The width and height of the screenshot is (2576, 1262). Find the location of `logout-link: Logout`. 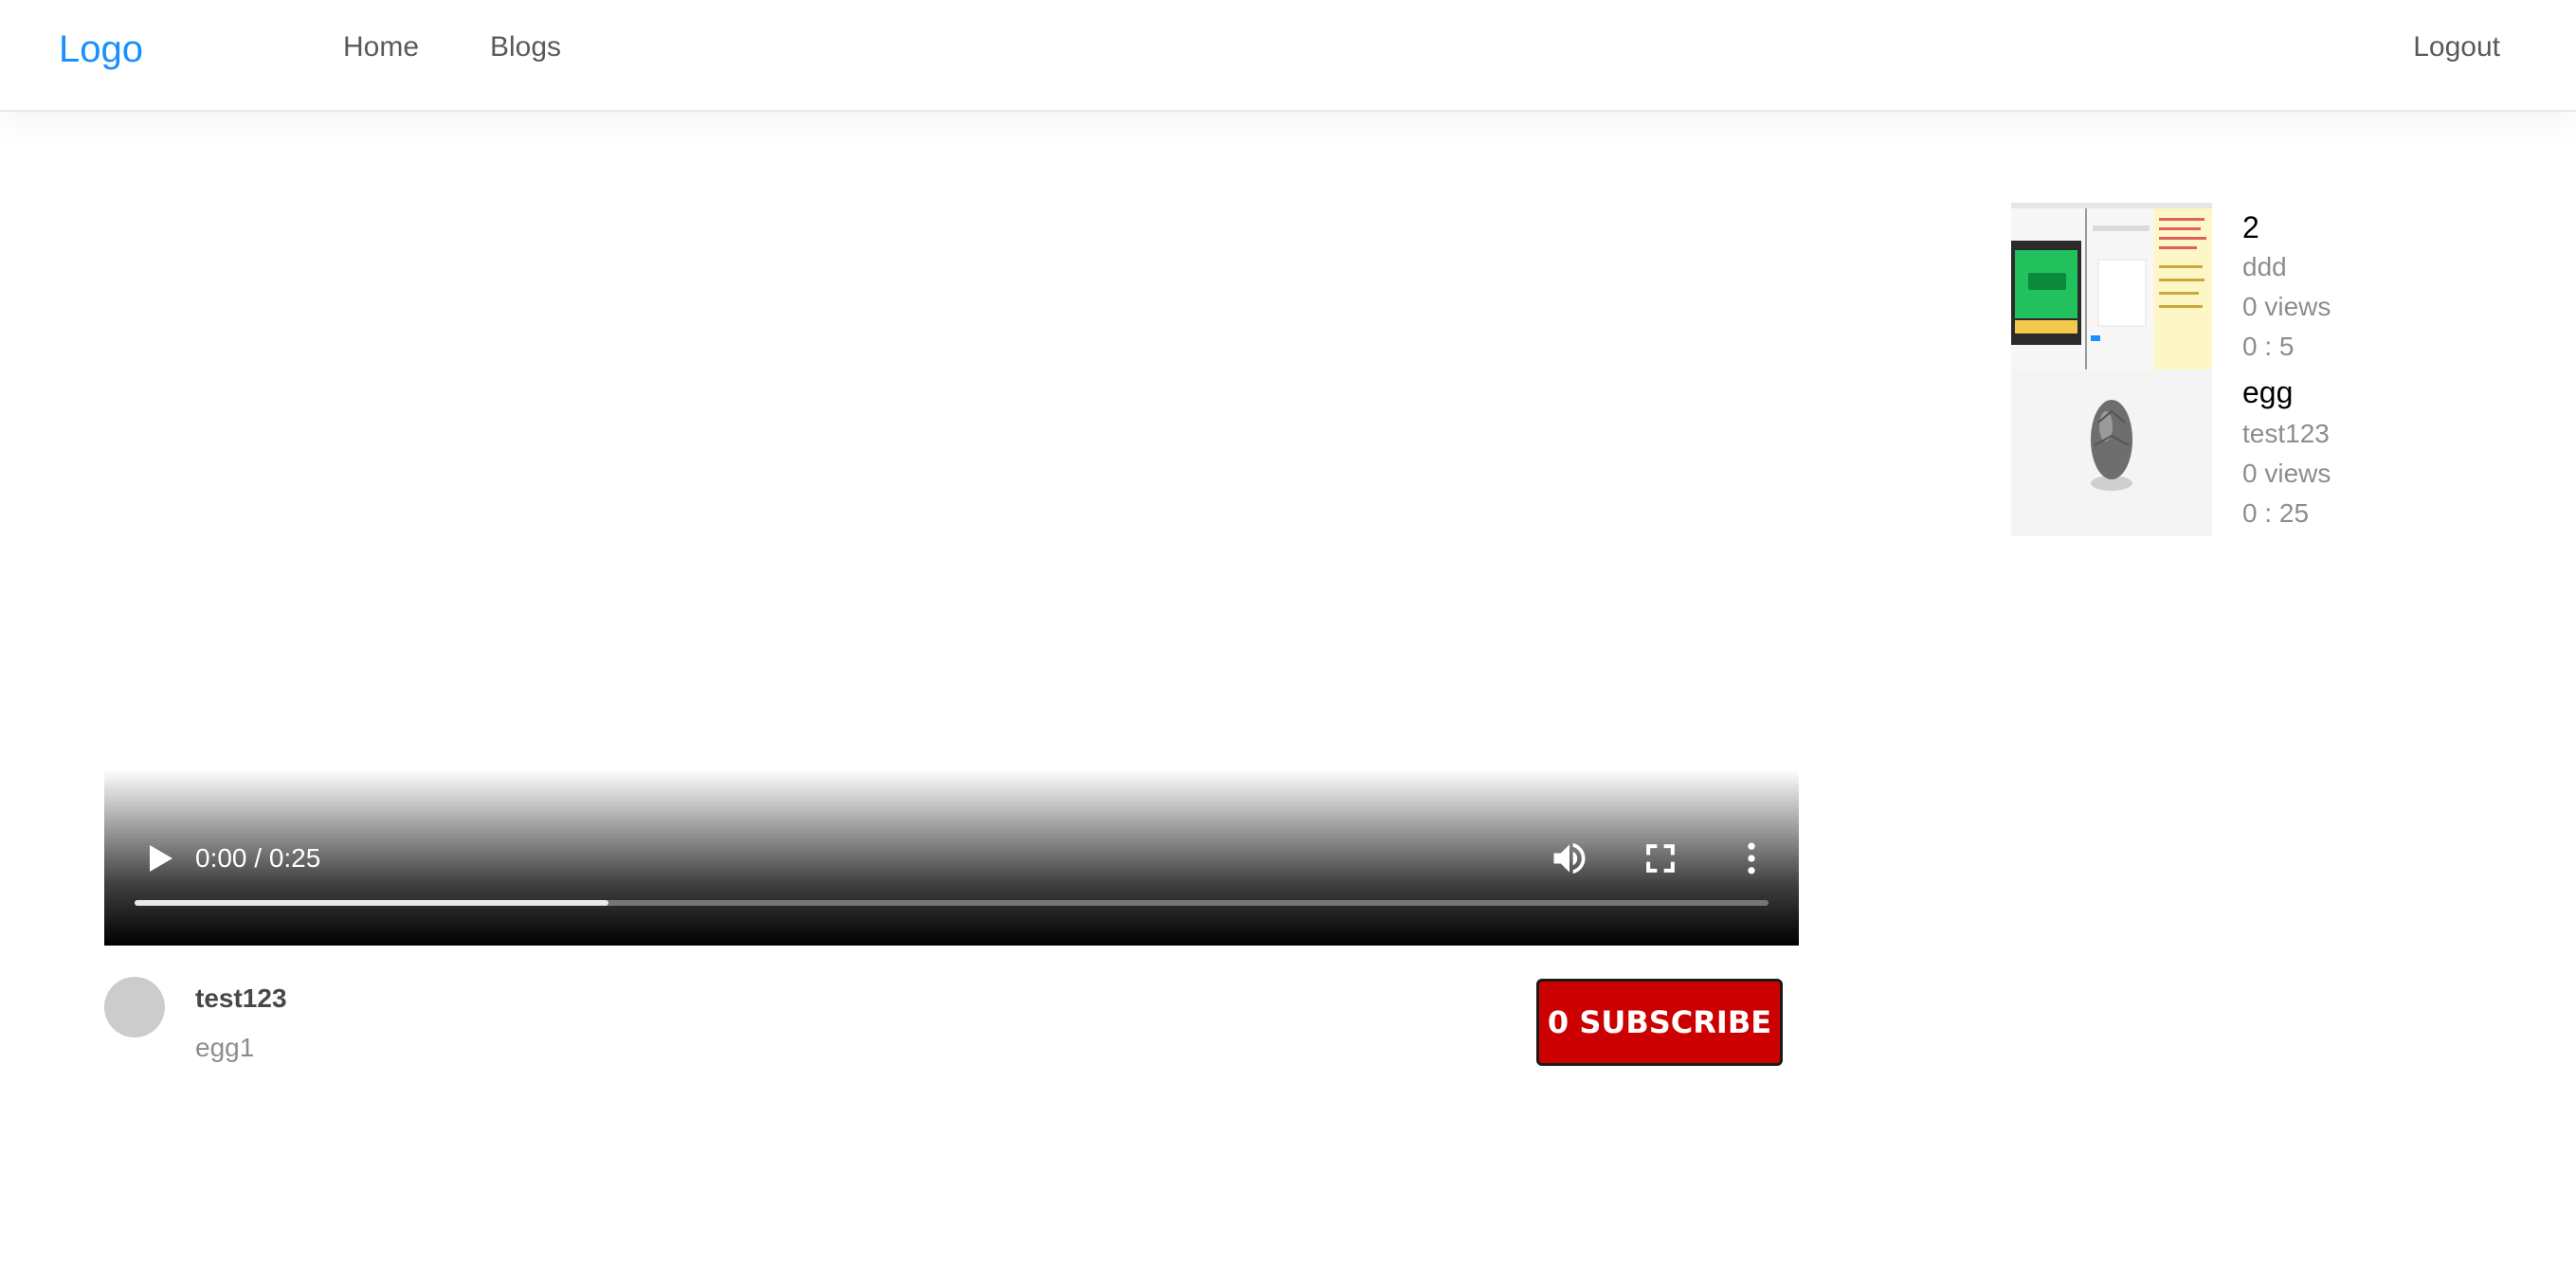

logout-link: Logout is located at coordinates (2456, 47).